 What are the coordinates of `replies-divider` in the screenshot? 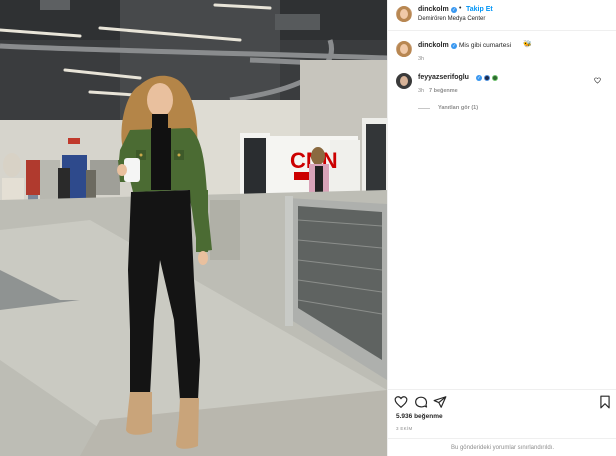 It's located at (424, 108).